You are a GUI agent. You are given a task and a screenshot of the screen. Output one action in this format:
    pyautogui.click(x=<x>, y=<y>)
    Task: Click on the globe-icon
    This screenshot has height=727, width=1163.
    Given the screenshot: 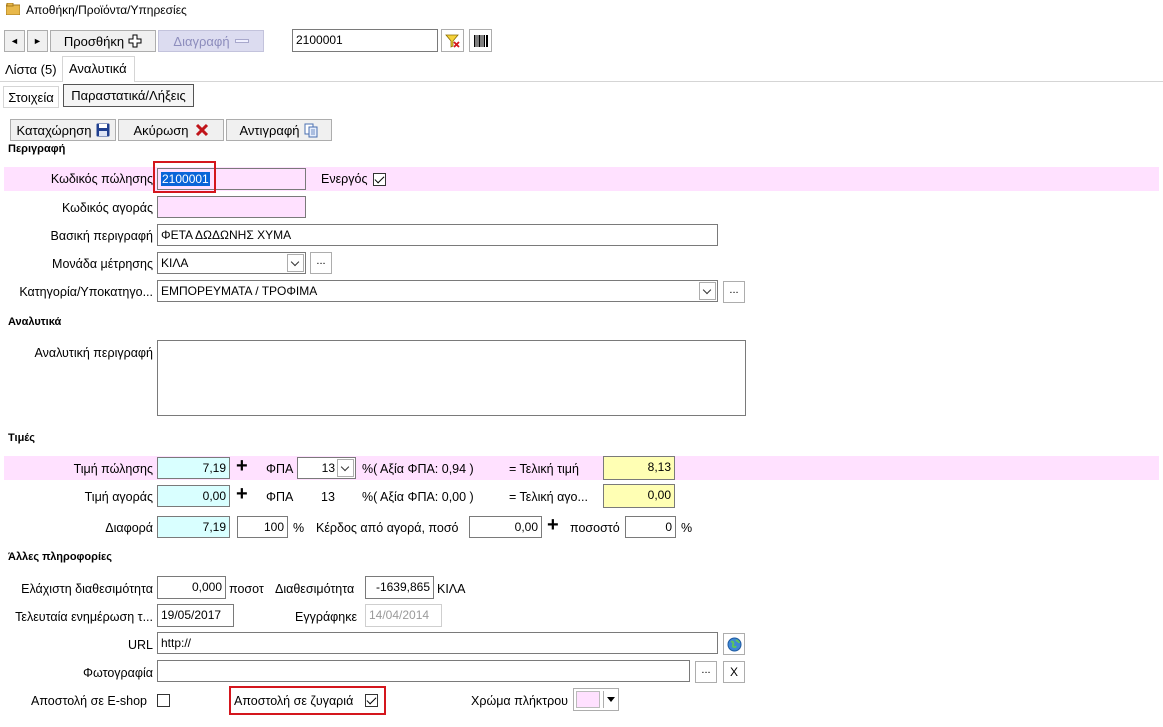 What is the action you would take?
    pyautogui.click(x=734, y=644)
    